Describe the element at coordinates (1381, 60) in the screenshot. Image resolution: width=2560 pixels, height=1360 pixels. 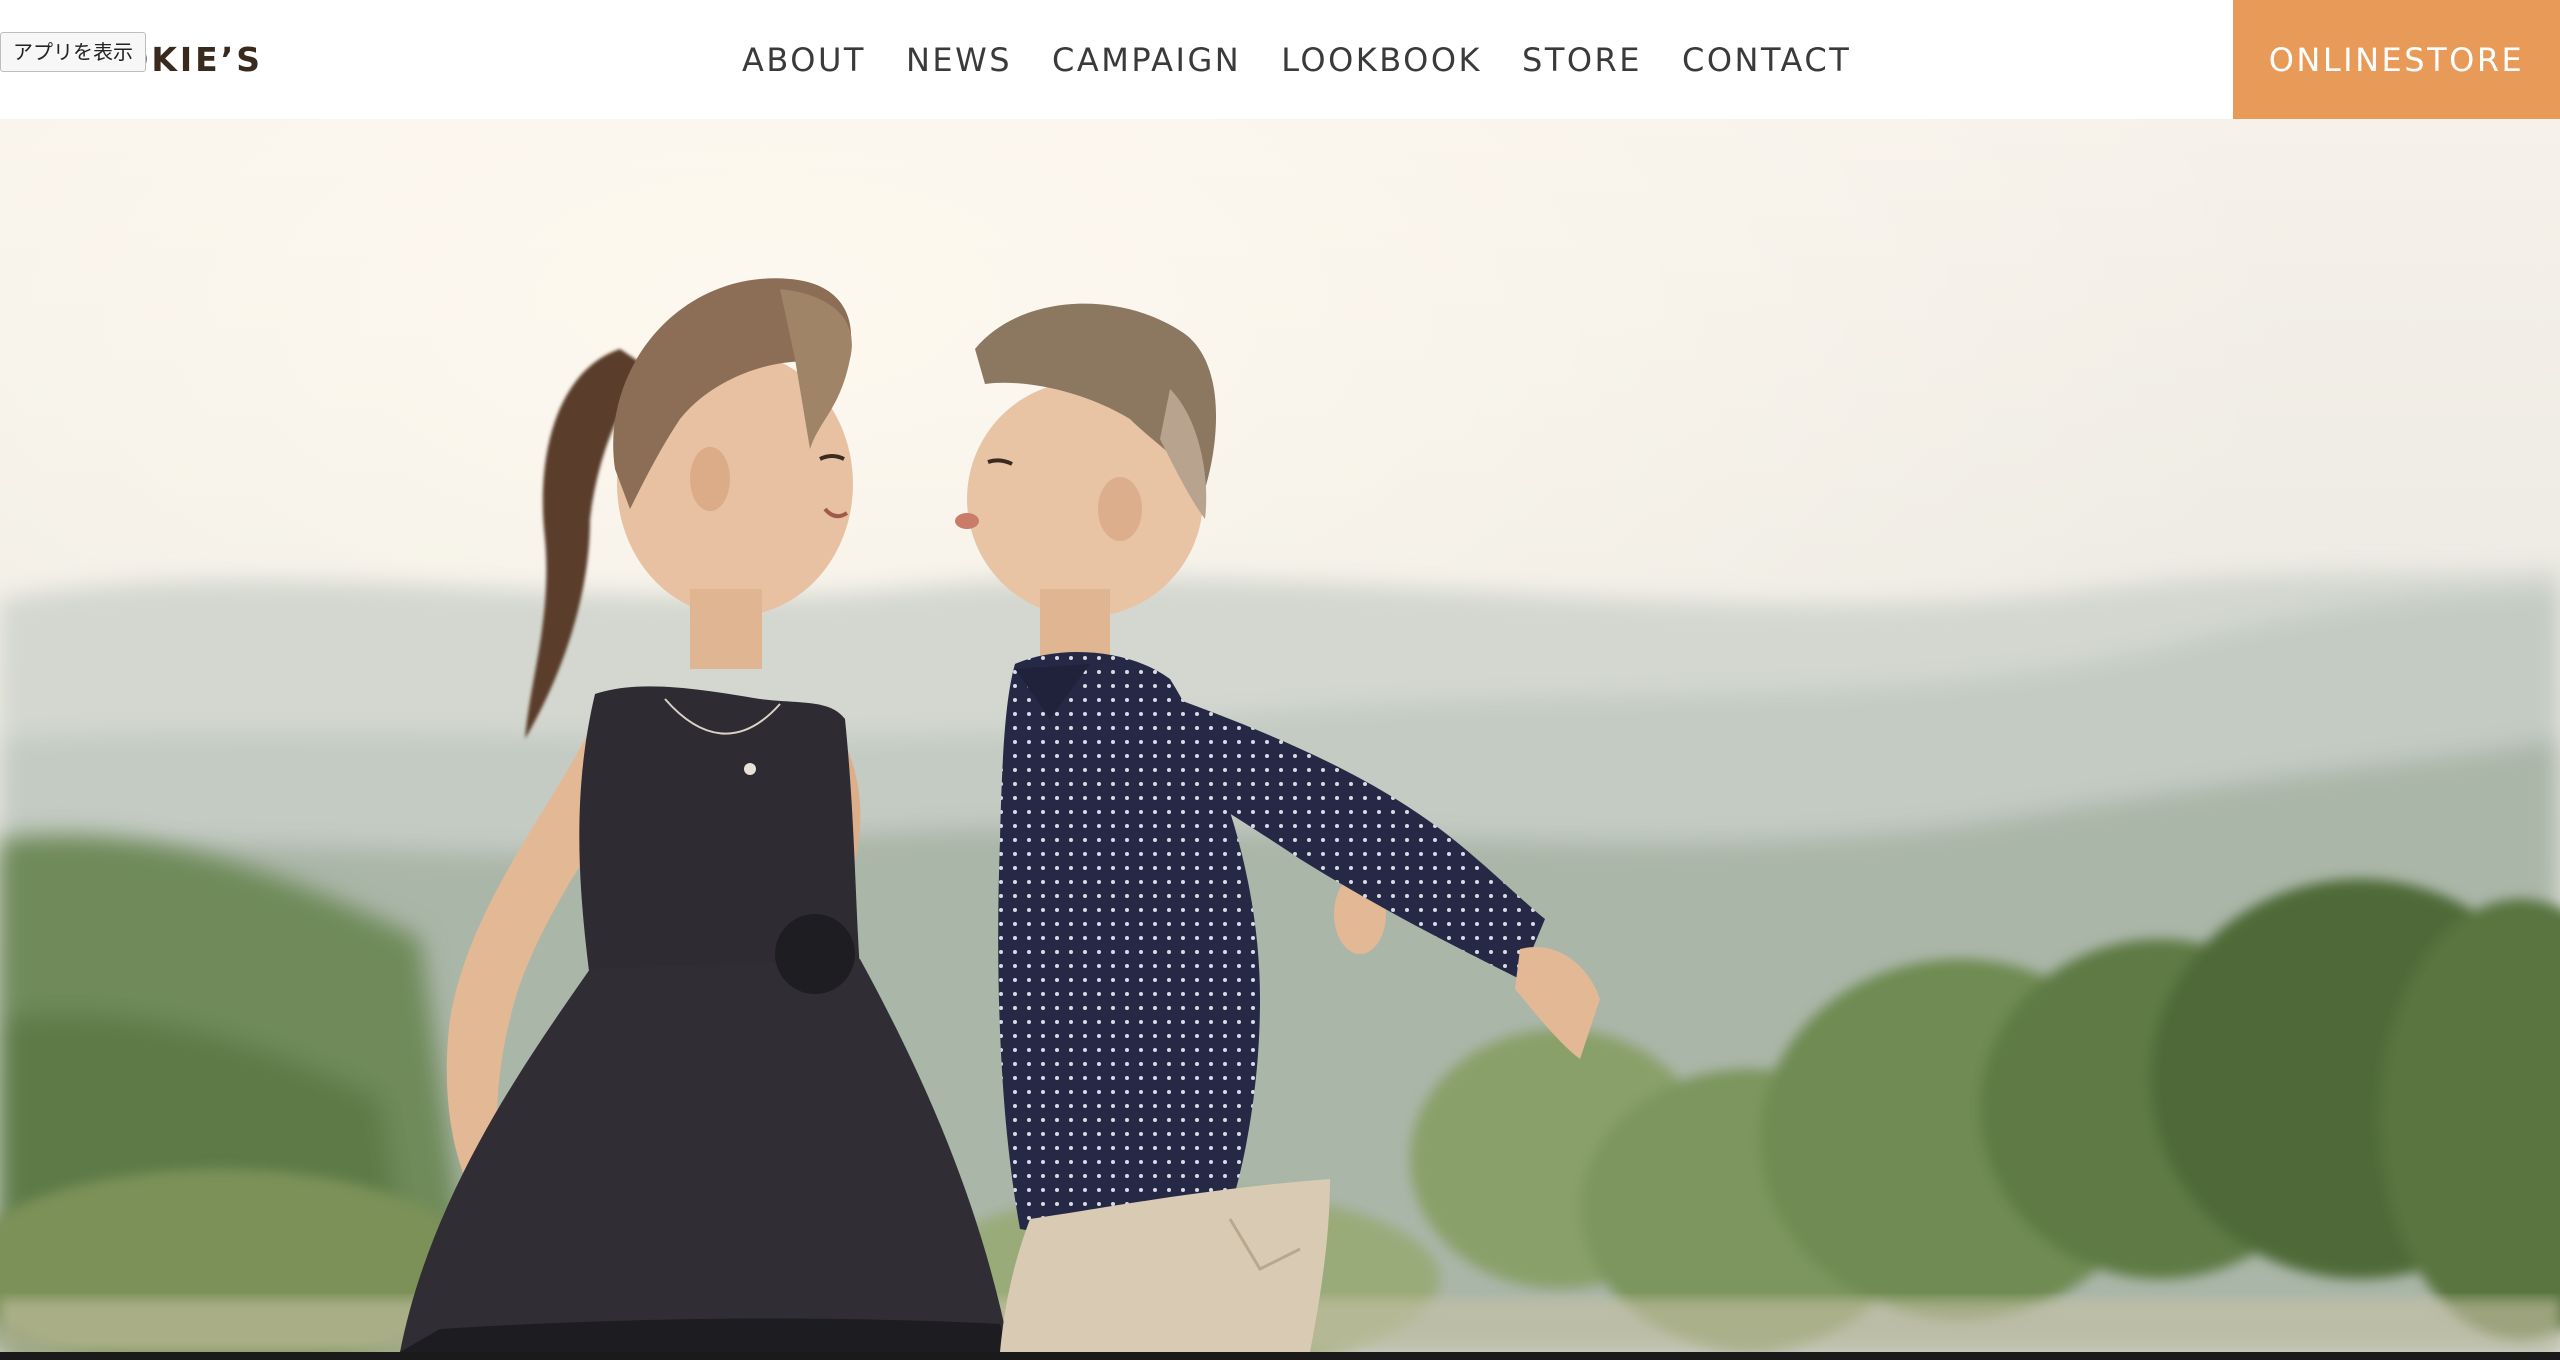
I see `nav-lookbook: LOOKBOOK` at that location.